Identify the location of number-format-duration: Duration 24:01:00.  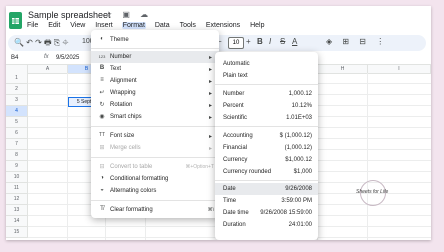
(266, 225).